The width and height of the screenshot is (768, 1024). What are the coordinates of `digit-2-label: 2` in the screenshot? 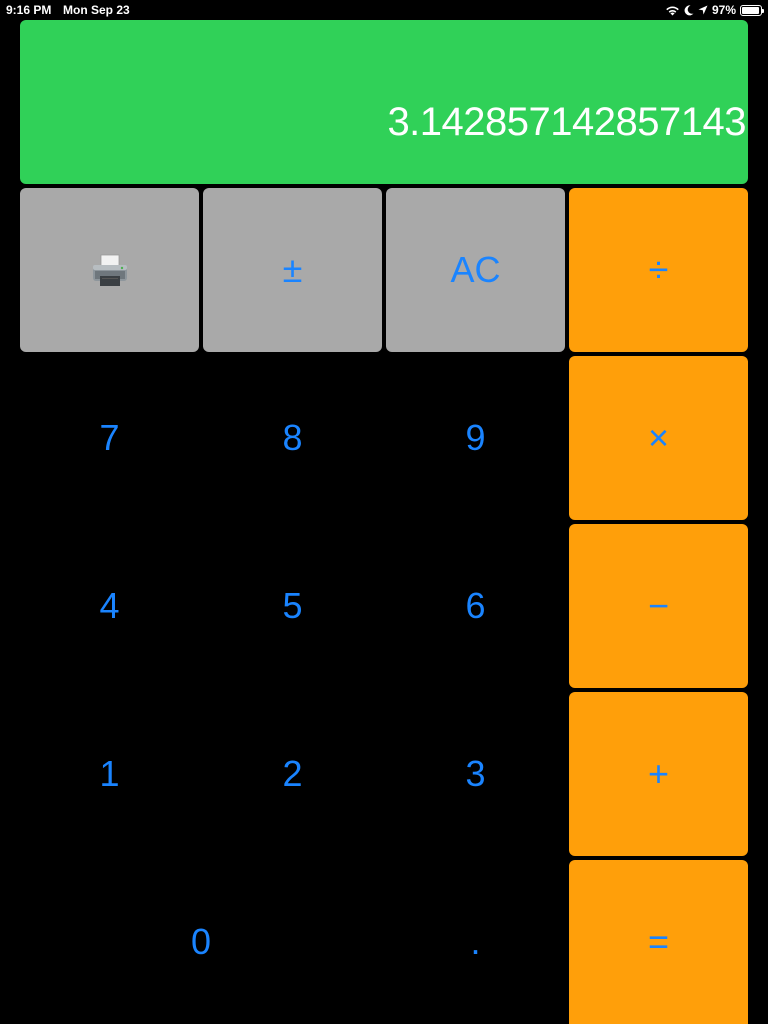 It's located at (292, 773).